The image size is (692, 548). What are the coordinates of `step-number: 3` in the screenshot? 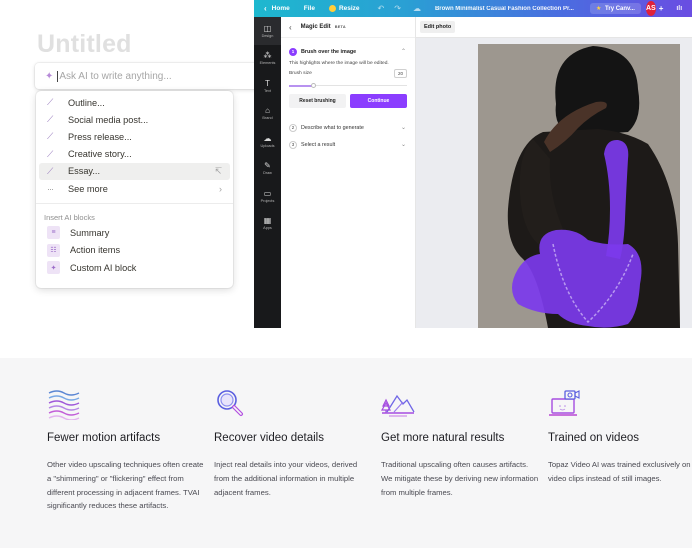 It's located at (293, 144).